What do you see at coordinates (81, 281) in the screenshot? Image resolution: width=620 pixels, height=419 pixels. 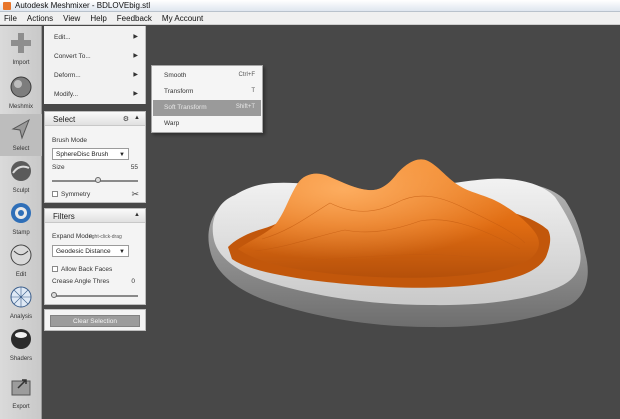 I see `crease-angle-label: Crease Angle Thres` at bounding box center [81, 281].